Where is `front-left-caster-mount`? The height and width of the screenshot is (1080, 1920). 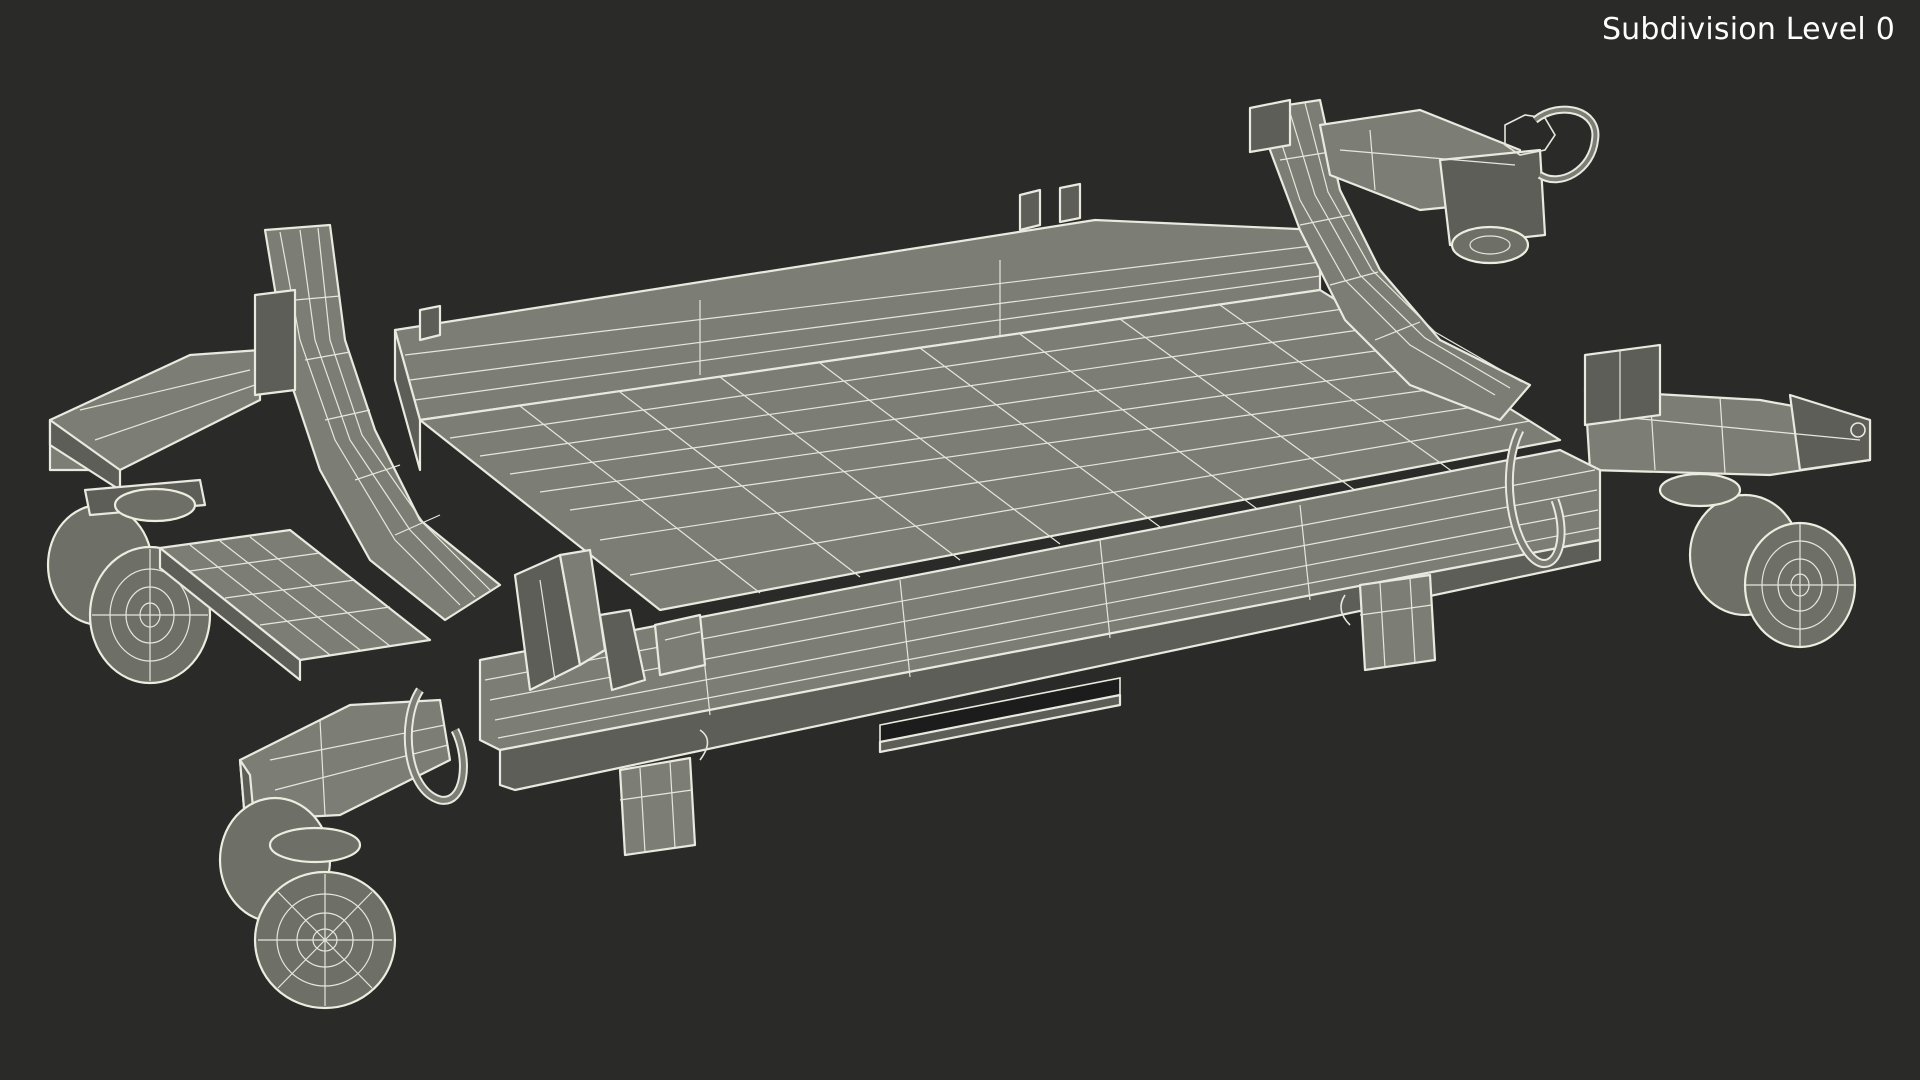 front-left-caster-mount is located at coordinates (315, 845).